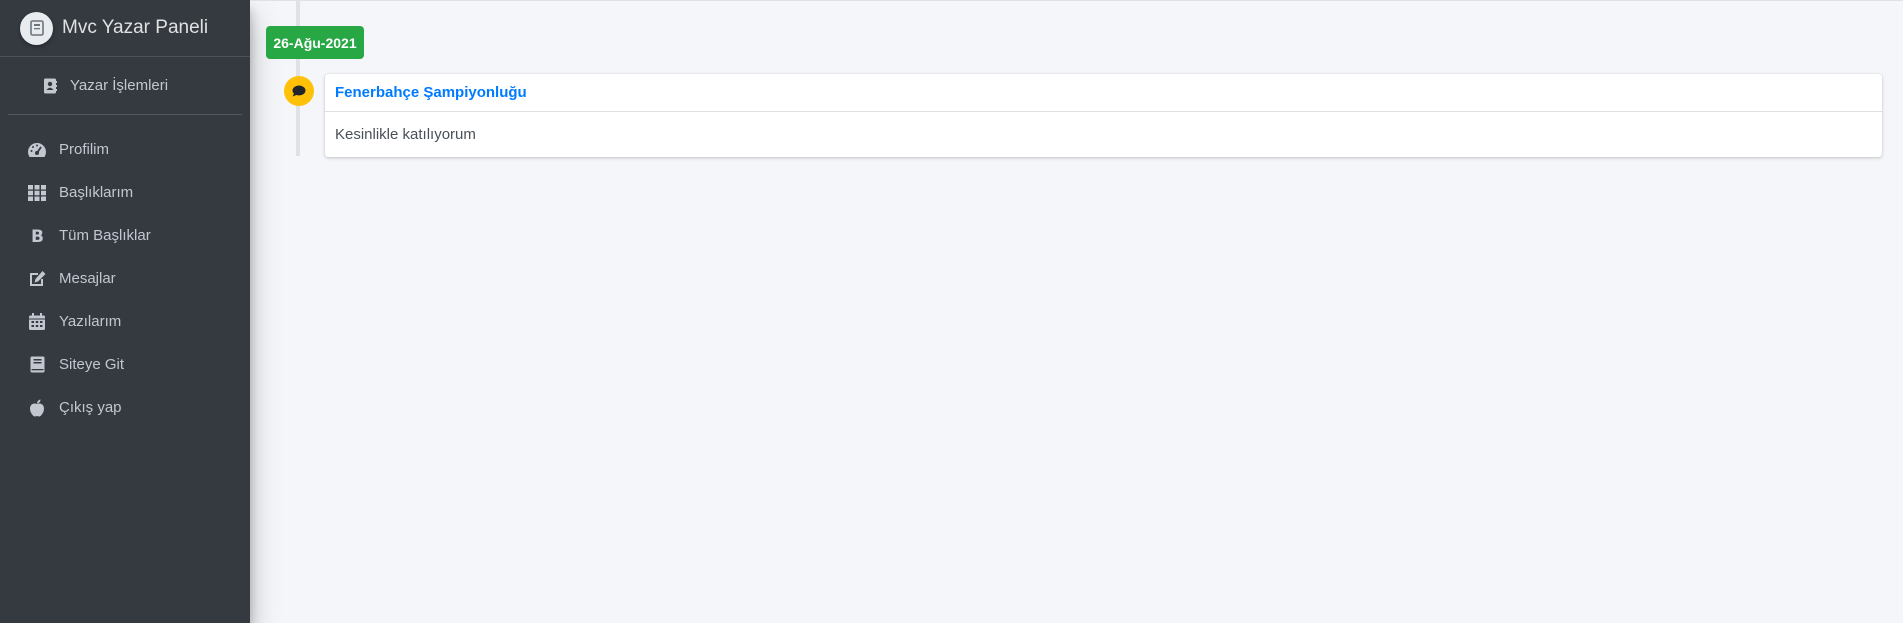 This screenshot has width=1903, height=623. What do you see at coordinates (84, 149) in the screenshot?
I see `sidebar-item-label: Profilim` at bounding box center [84, 149].